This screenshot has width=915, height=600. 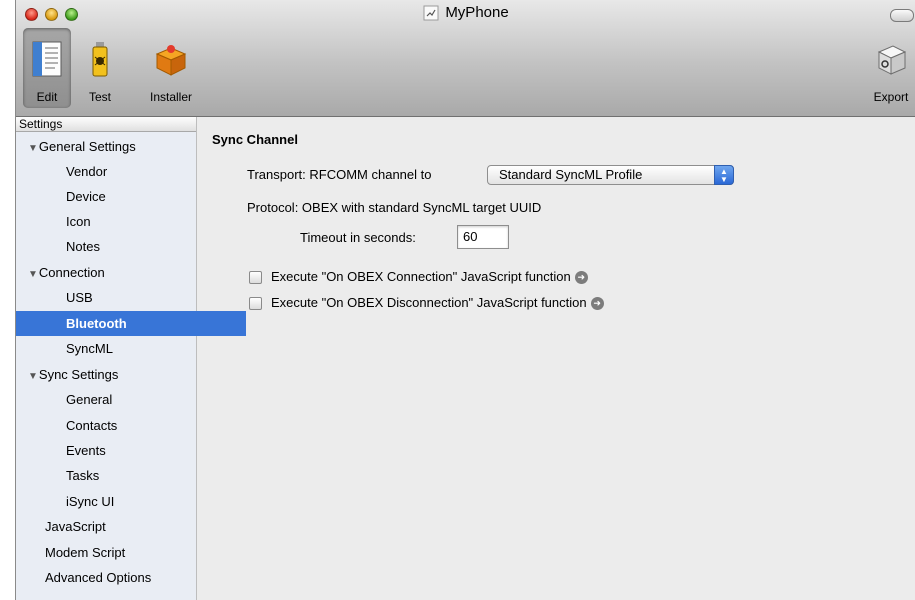 What do you see at coordinates (171, 97) in the screenshot?
I see `toolbar-installer-label: Installer` at bounding box center [171, 97].